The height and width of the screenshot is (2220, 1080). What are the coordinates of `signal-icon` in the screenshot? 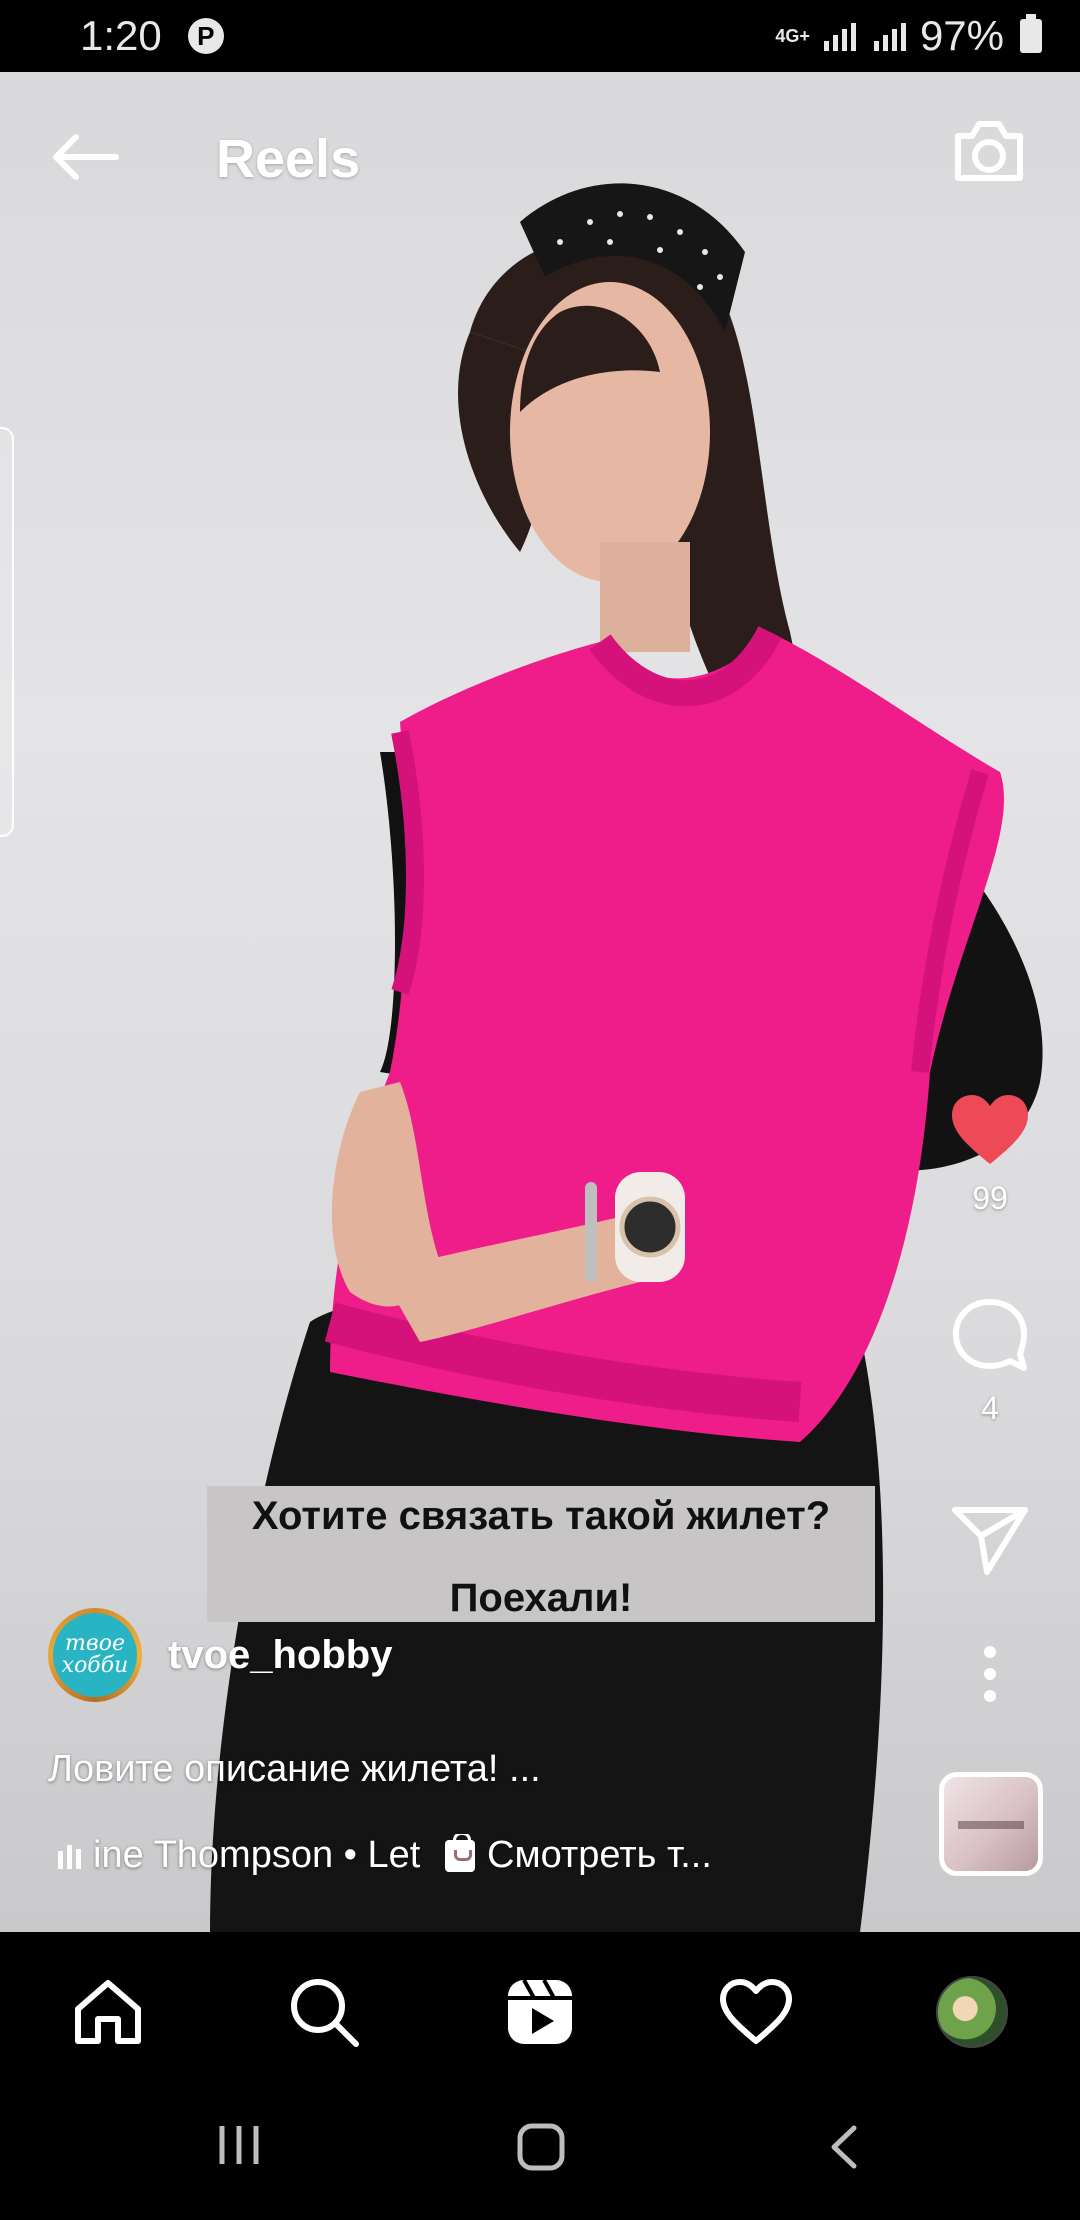 It's located at (839, 36).